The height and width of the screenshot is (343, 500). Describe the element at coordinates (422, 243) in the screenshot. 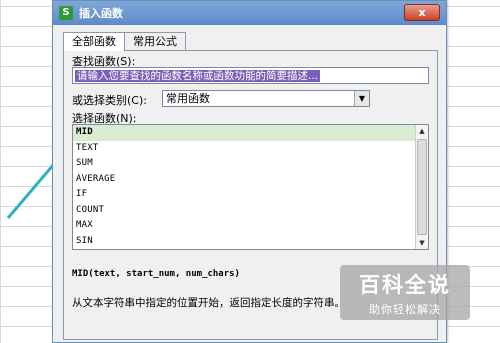

I see `scroll-down-icon: ▼` at that location.